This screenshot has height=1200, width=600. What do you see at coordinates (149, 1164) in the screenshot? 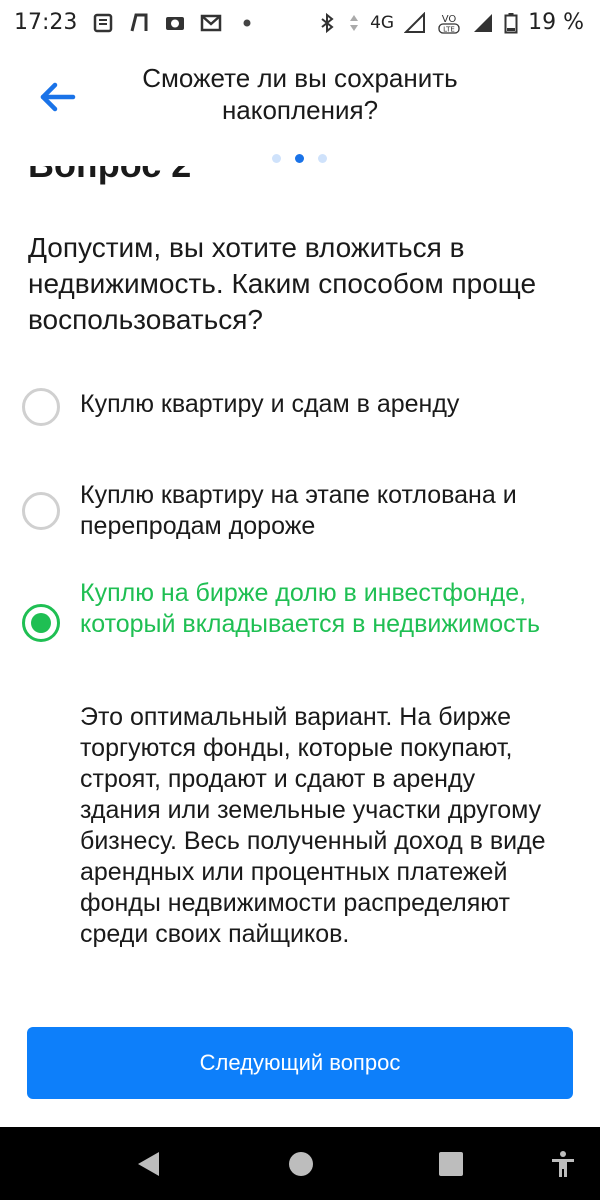
I see `nav-back-icon` at bounding box center [149, 1164].